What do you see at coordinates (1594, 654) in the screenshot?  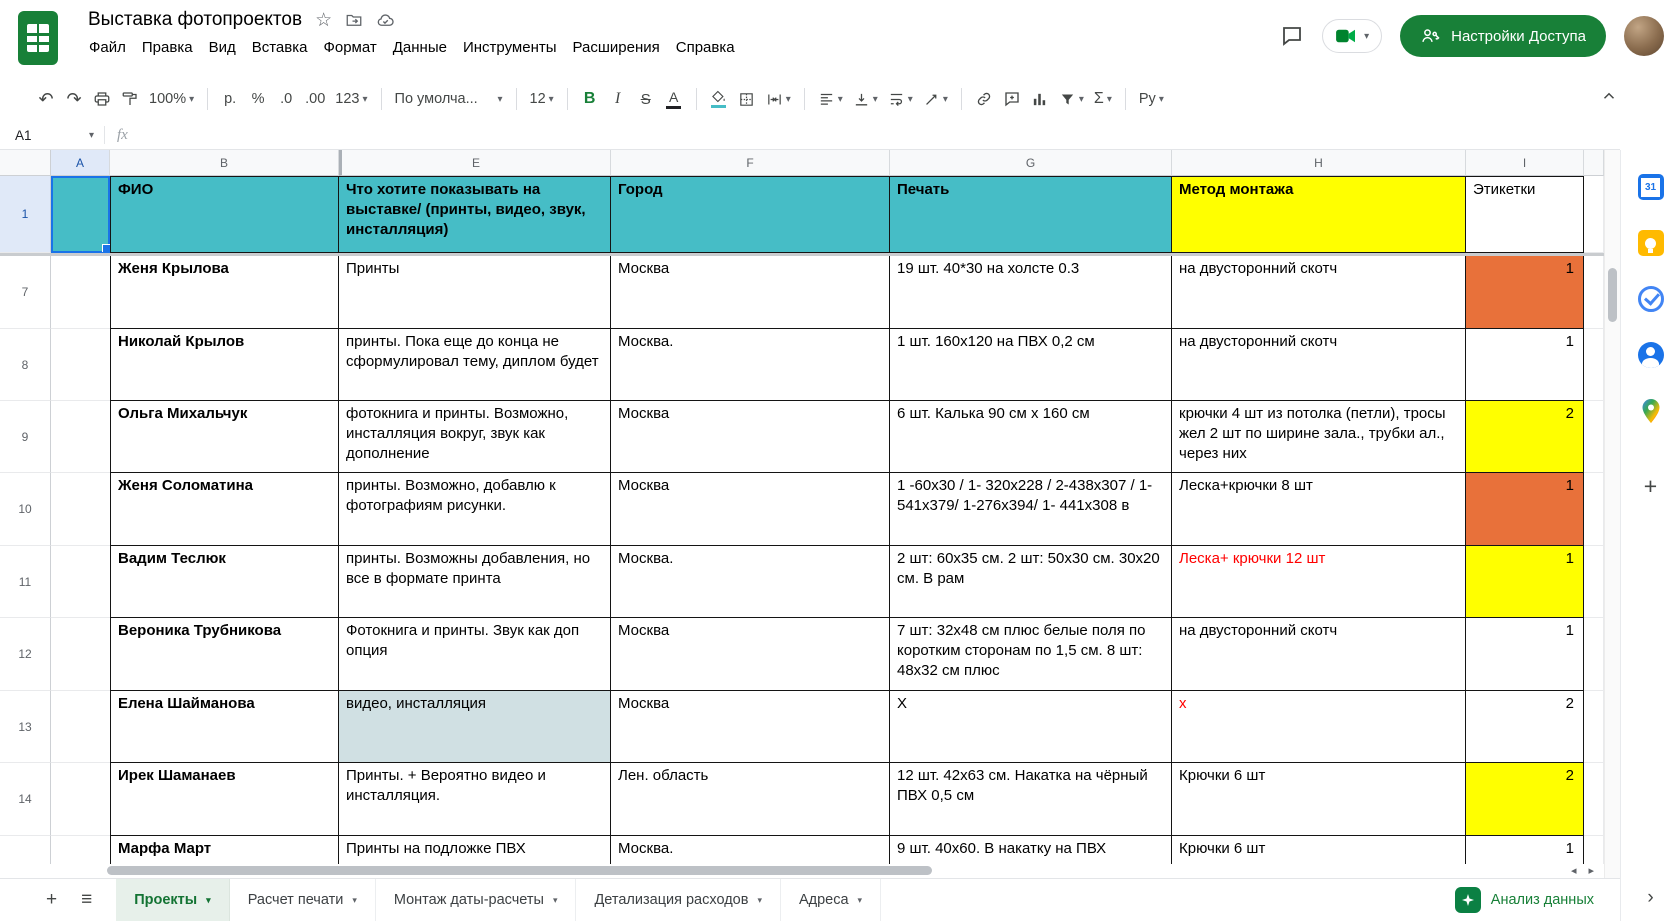 I see `cell-J12` at bounding box center [1594, 654].